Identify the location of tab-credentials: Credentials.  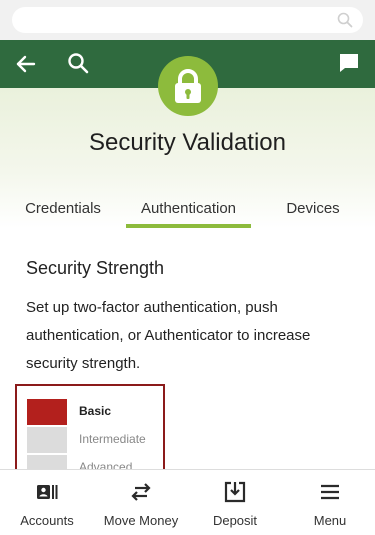
(63, 208).